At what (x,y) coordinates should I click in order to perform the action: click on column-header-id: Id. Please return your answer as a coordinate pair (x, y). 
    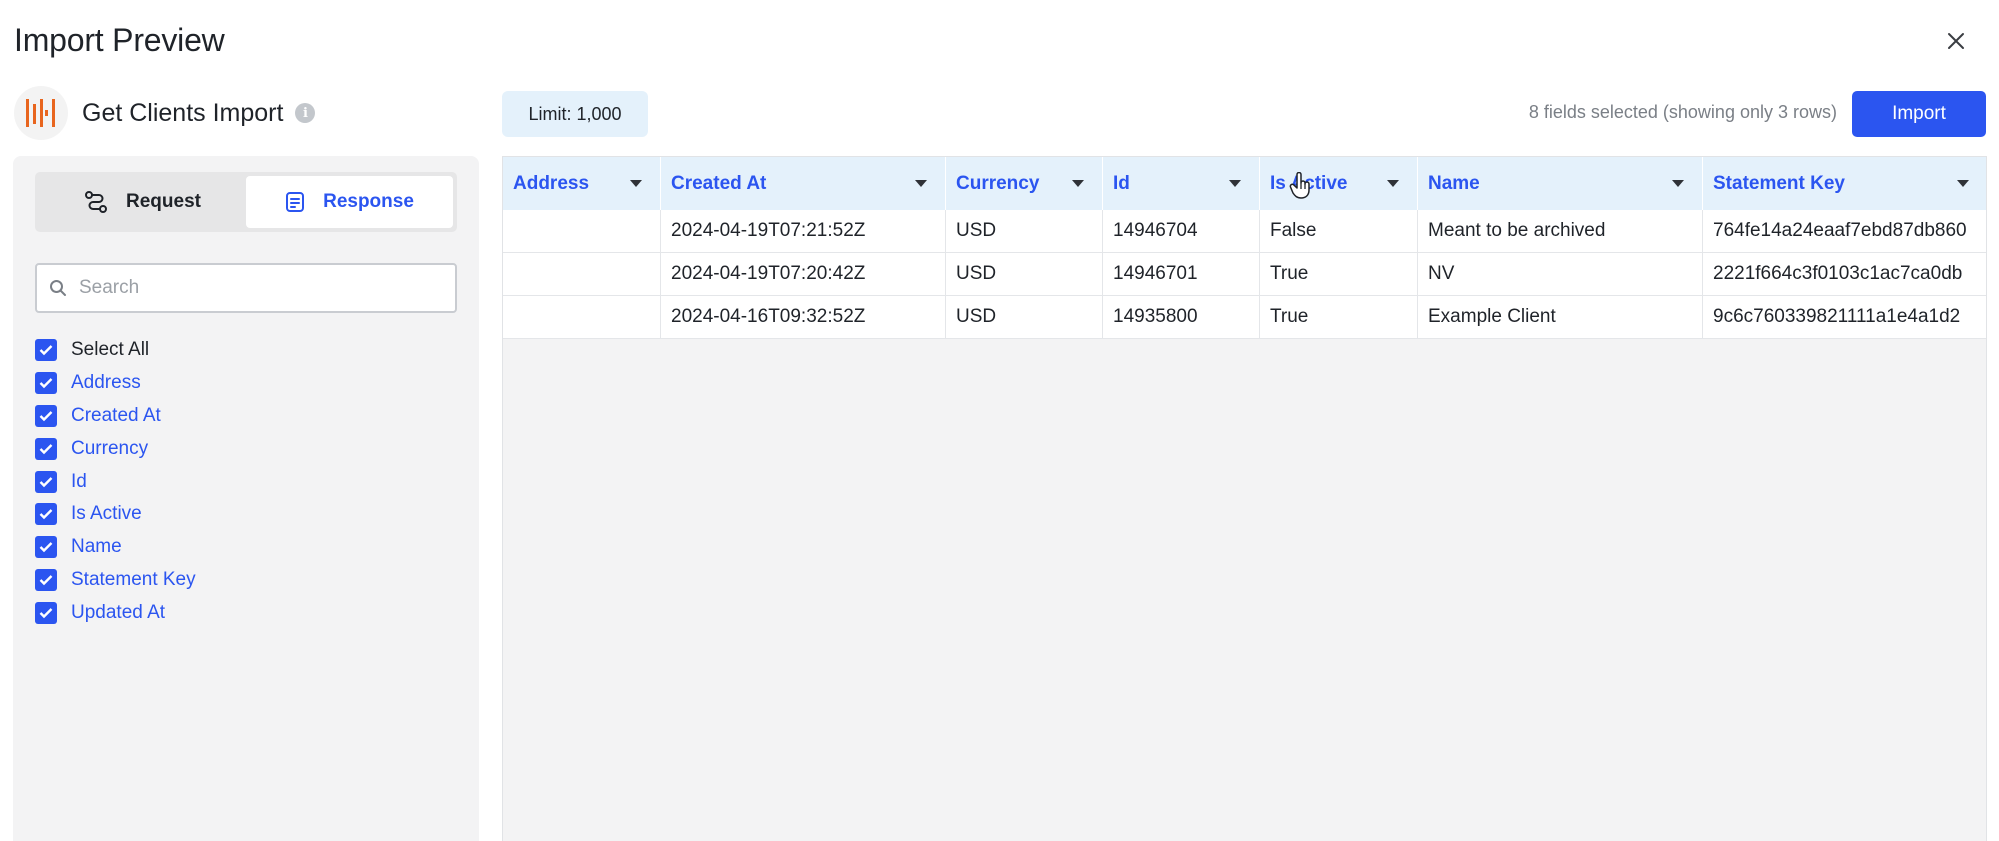
    Looking at the image, I should click on (1181, 183).